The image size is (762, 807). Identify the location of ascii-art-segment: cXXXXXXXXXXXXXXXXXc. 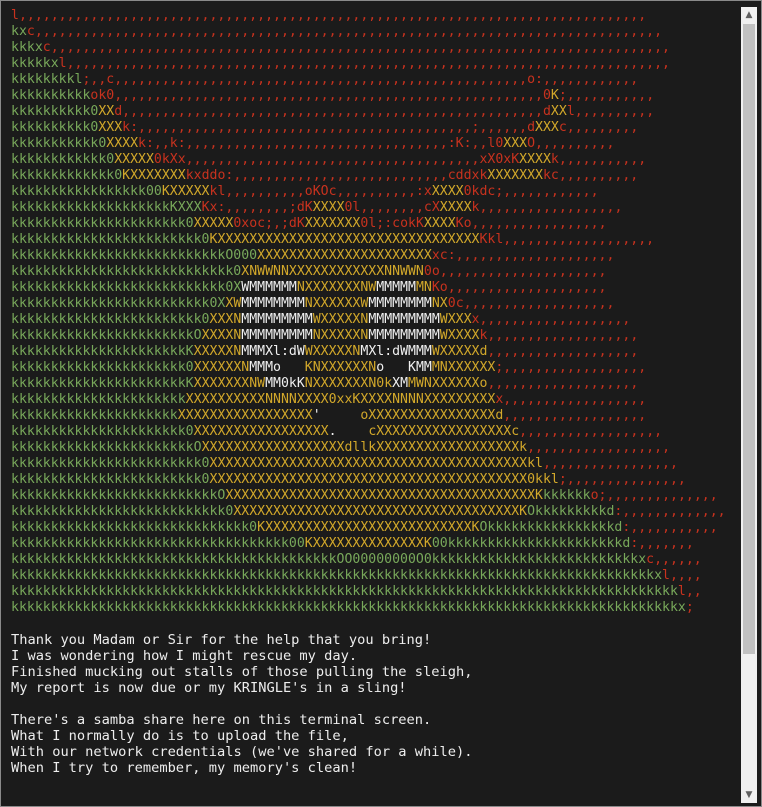
(444, 431).